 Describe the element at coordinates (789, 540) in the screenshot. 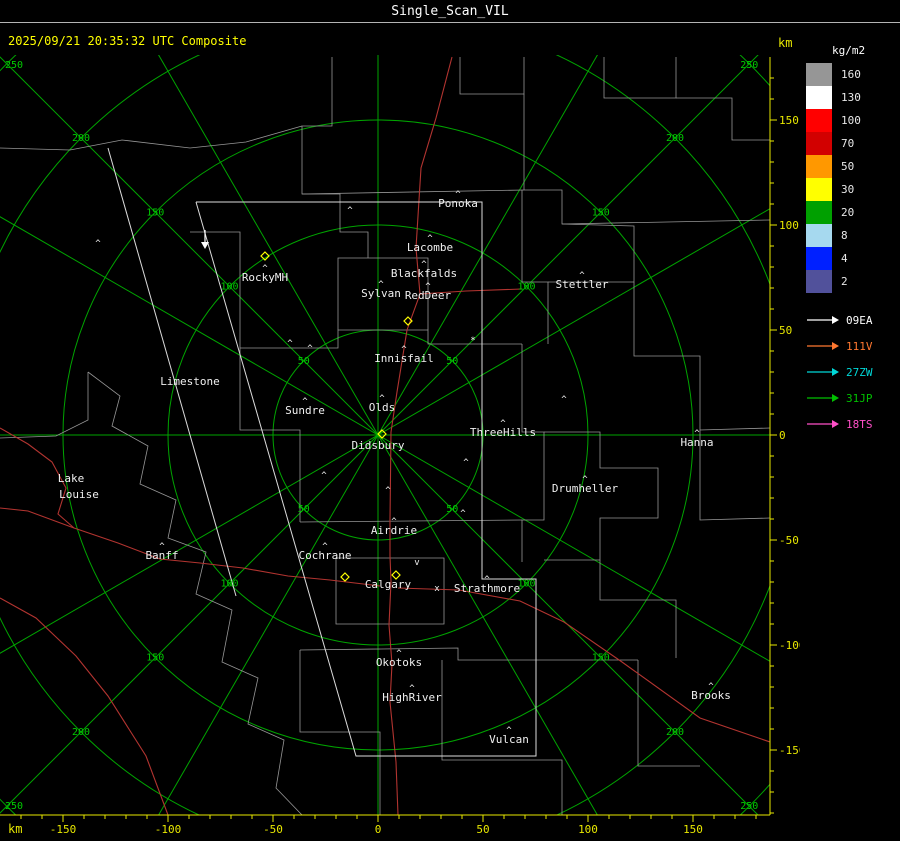

I see `right-axis-label: -50` at that location.